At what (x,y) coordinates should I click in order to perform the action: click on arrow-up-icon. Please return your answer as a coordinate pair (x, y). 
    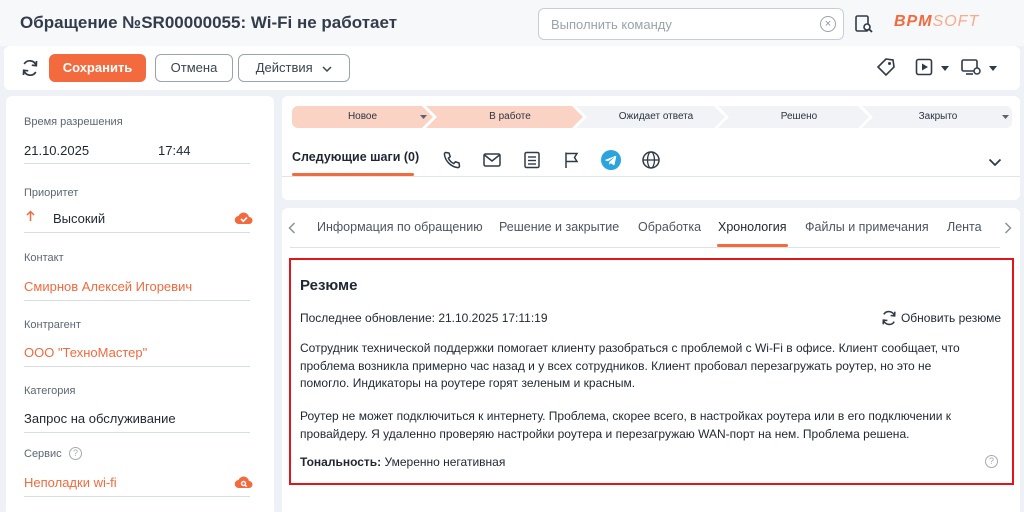
    Looking at the image, I should click on (30, 216).